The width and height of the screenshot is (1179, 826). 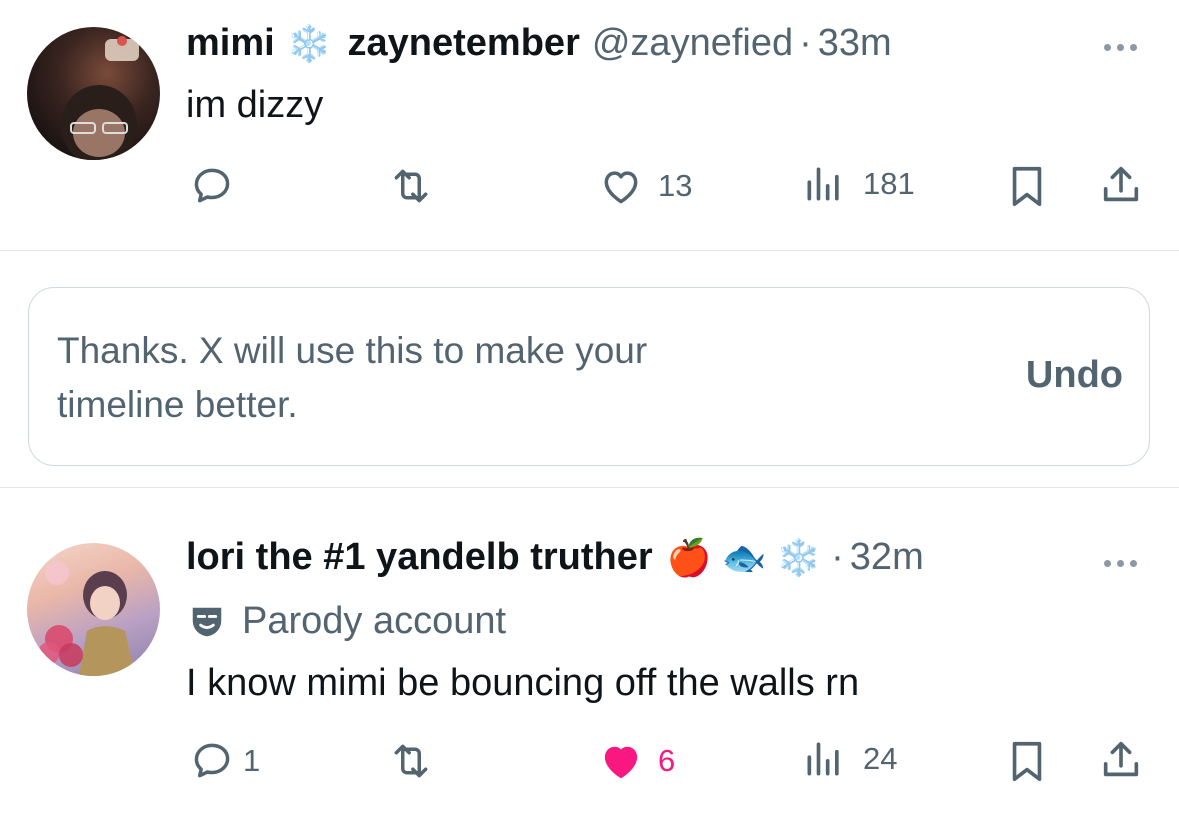 What do you see at coordinates (252, 760) in the screenshot?
I see `reply-count: 1` at bounding box center [252, 760].